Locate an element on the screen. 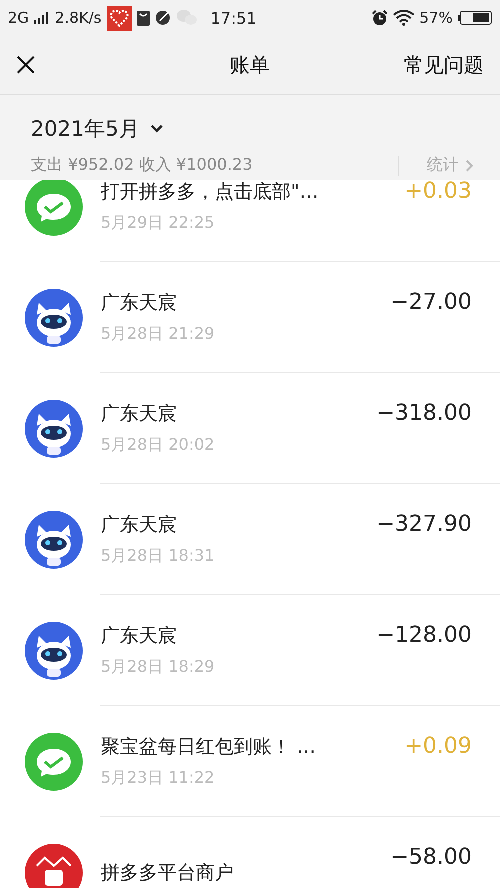 The height and width of the screenshot is (888, 500). battery-percent: 57% is located at coordinates (436, 18).